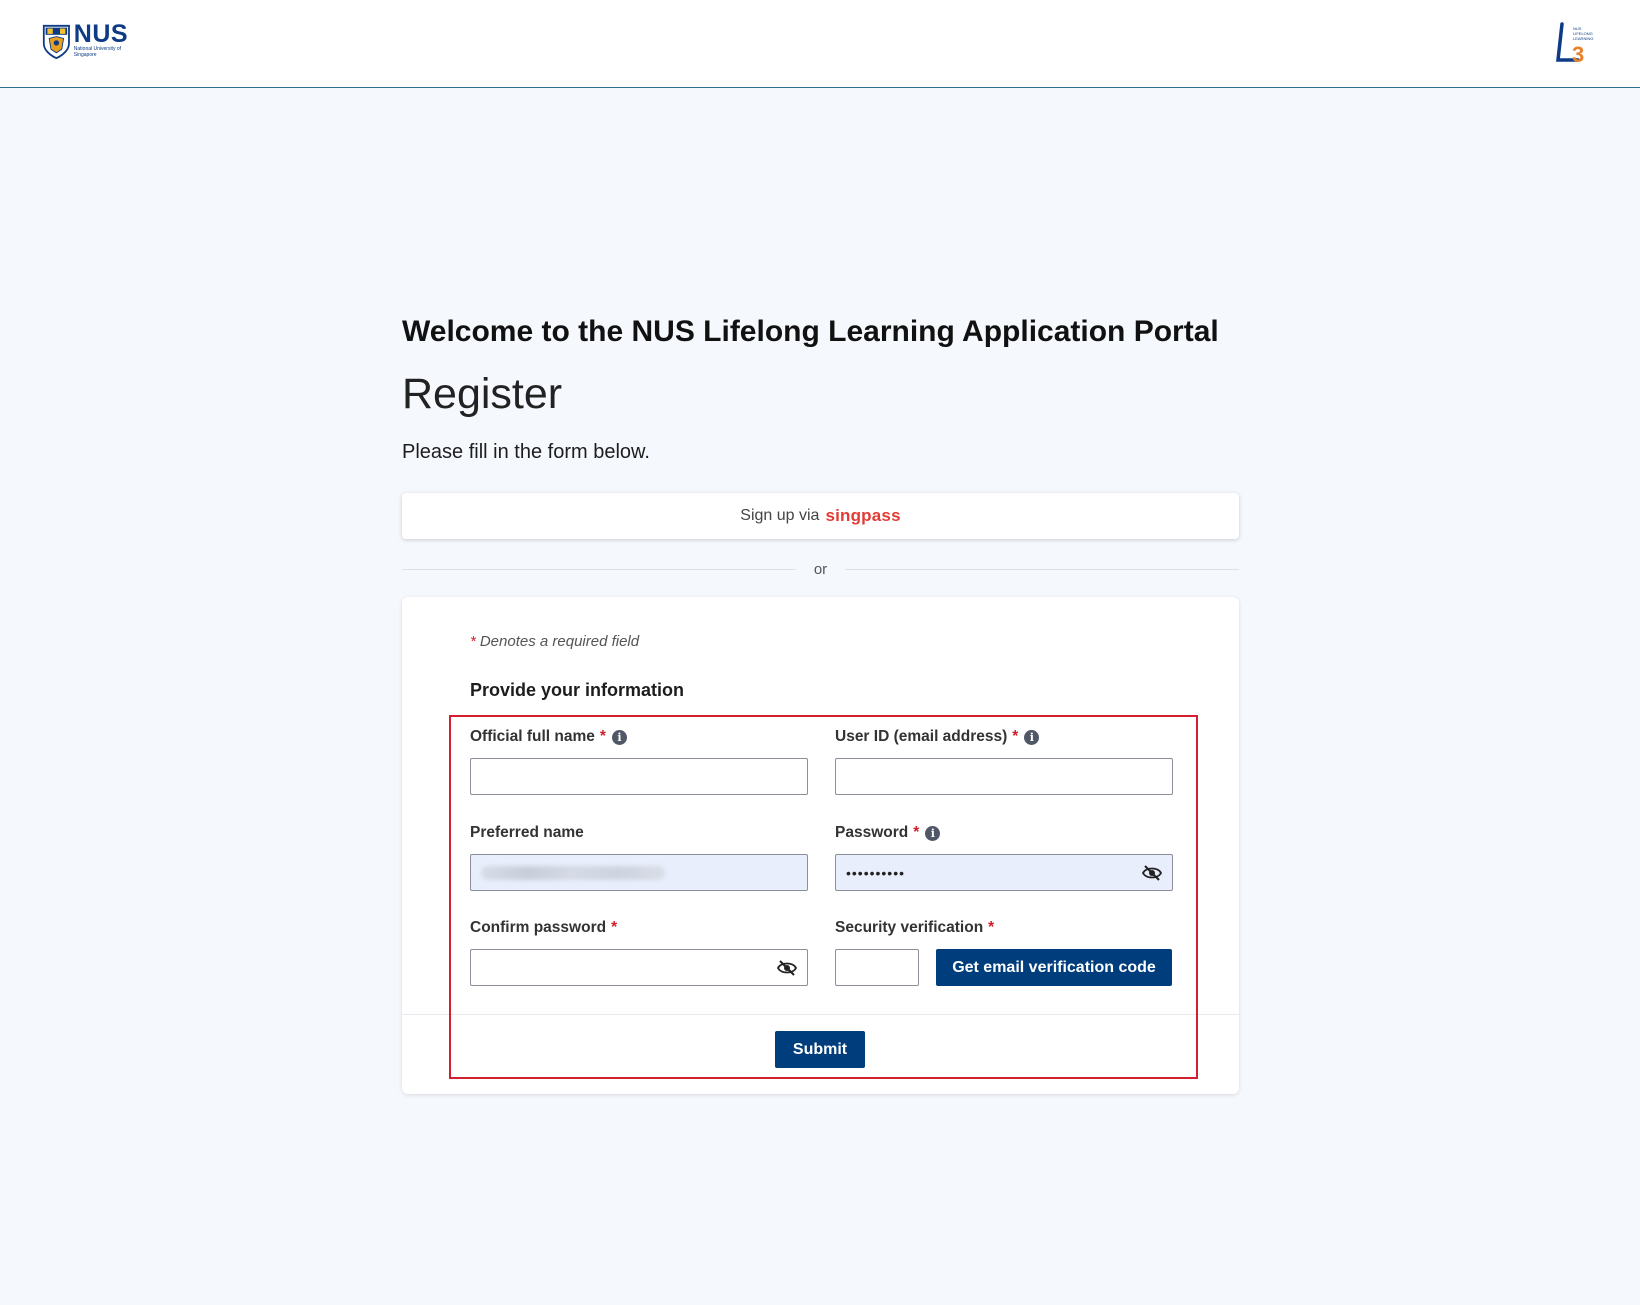 The height and width of the screenshot is (1305, 1640). I want to click on user-id-label-text: User ID (email address), so click(921, 736).